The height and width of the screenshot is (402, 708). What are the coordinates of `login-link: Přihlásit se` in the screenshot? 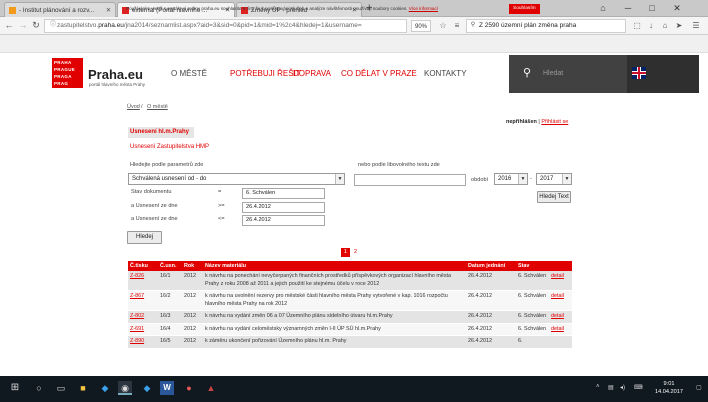 It's located at (554, 122).